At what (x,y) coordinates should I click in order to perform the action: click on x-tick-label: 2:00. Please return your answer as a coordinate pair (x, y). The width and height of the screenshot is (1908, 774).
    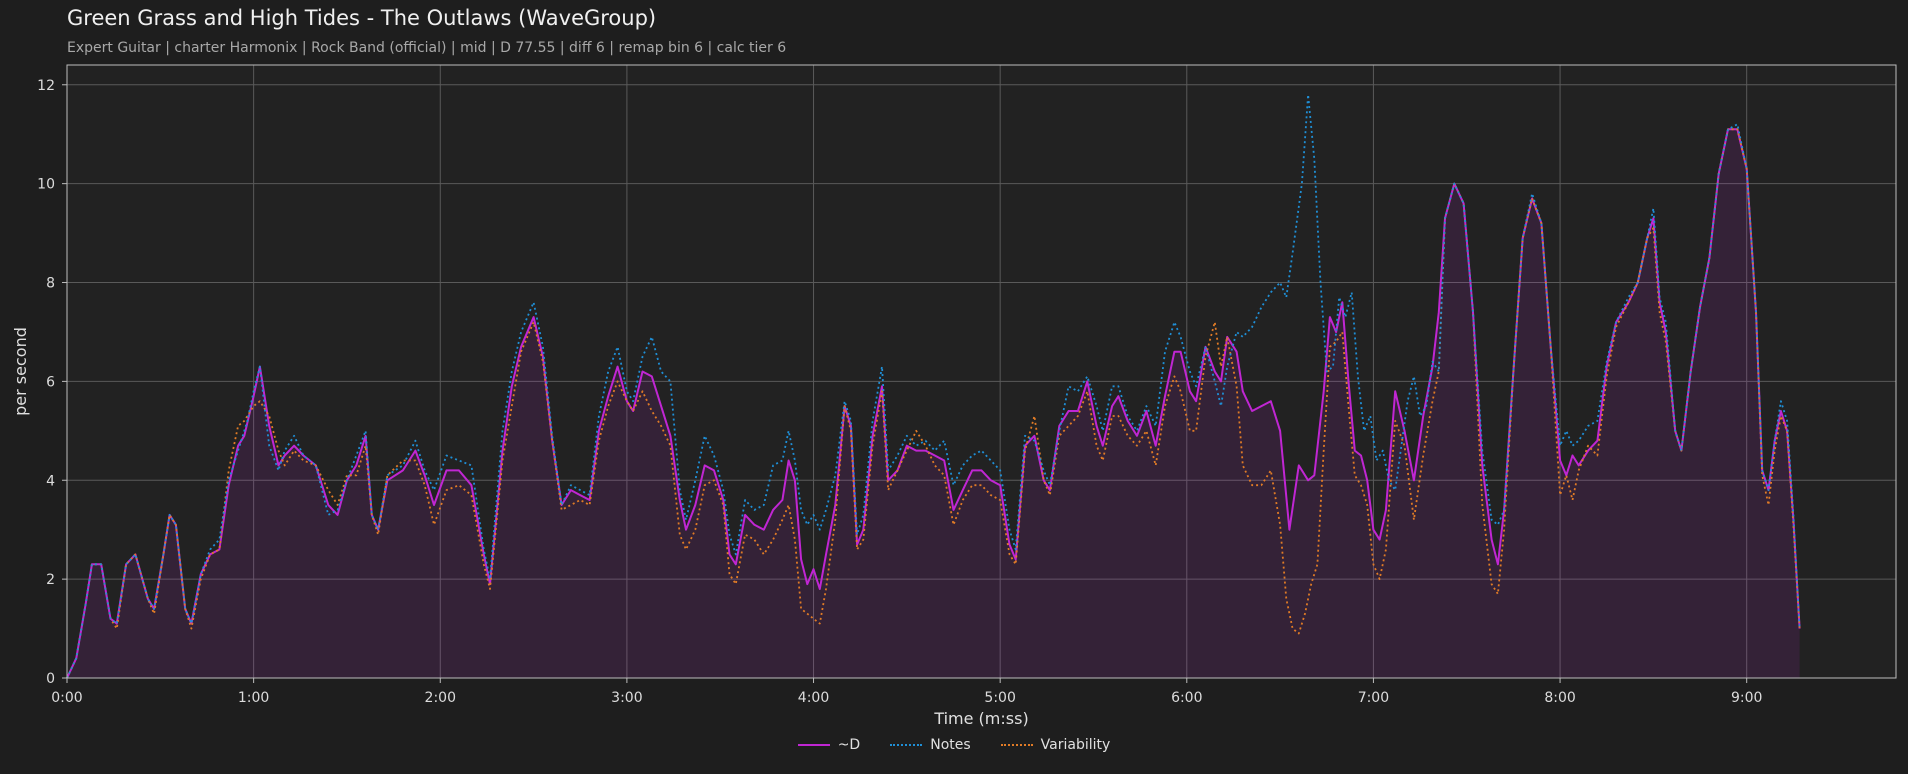
    Looking at the image, I should click on (440, 698).